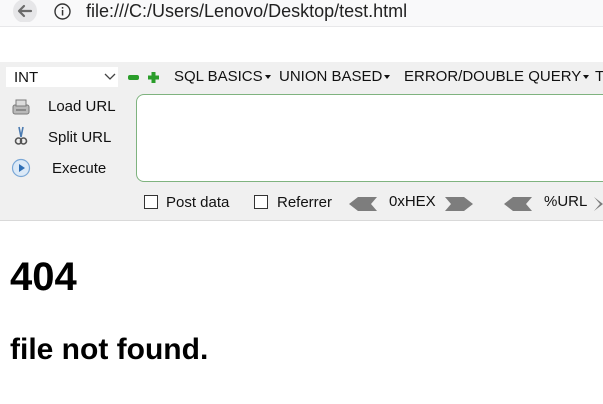  Describe the element at coordinates (21, 107) in the screenshot. I see `load-url-icon` at that location.